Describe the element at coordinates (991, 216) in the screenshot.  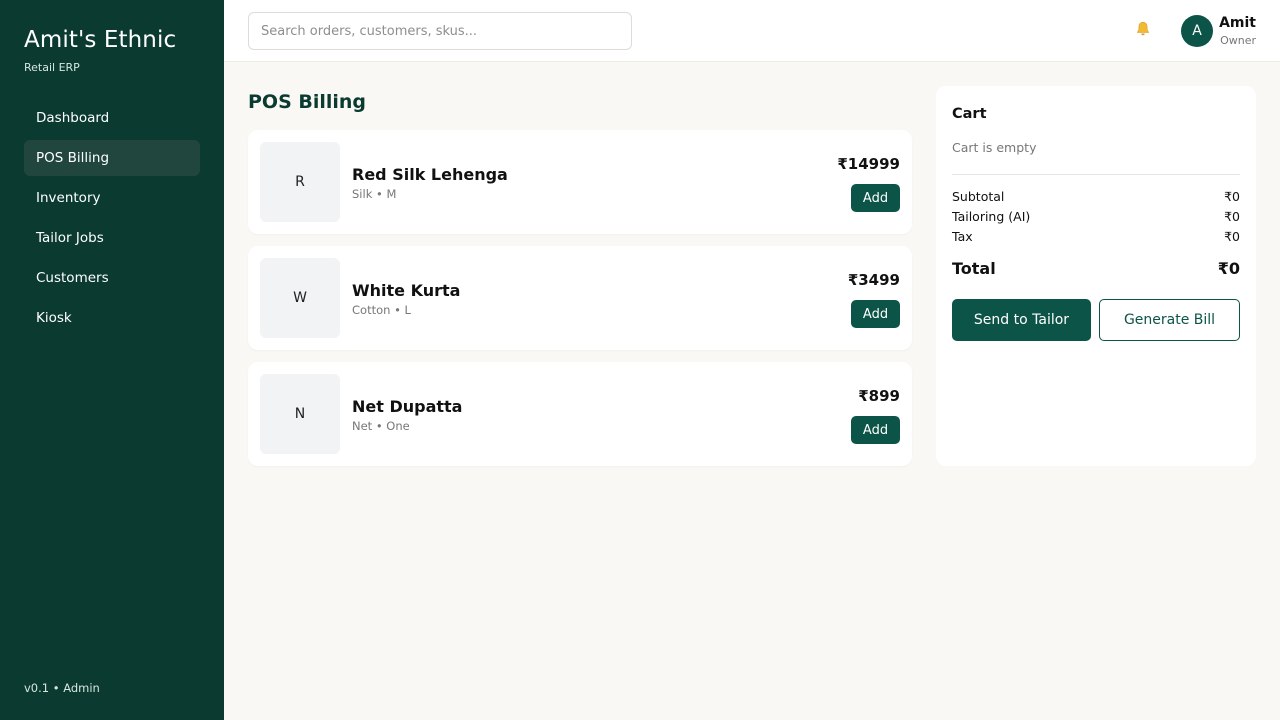
I see `tailoring-label: Tailoring (AI)` at that location.